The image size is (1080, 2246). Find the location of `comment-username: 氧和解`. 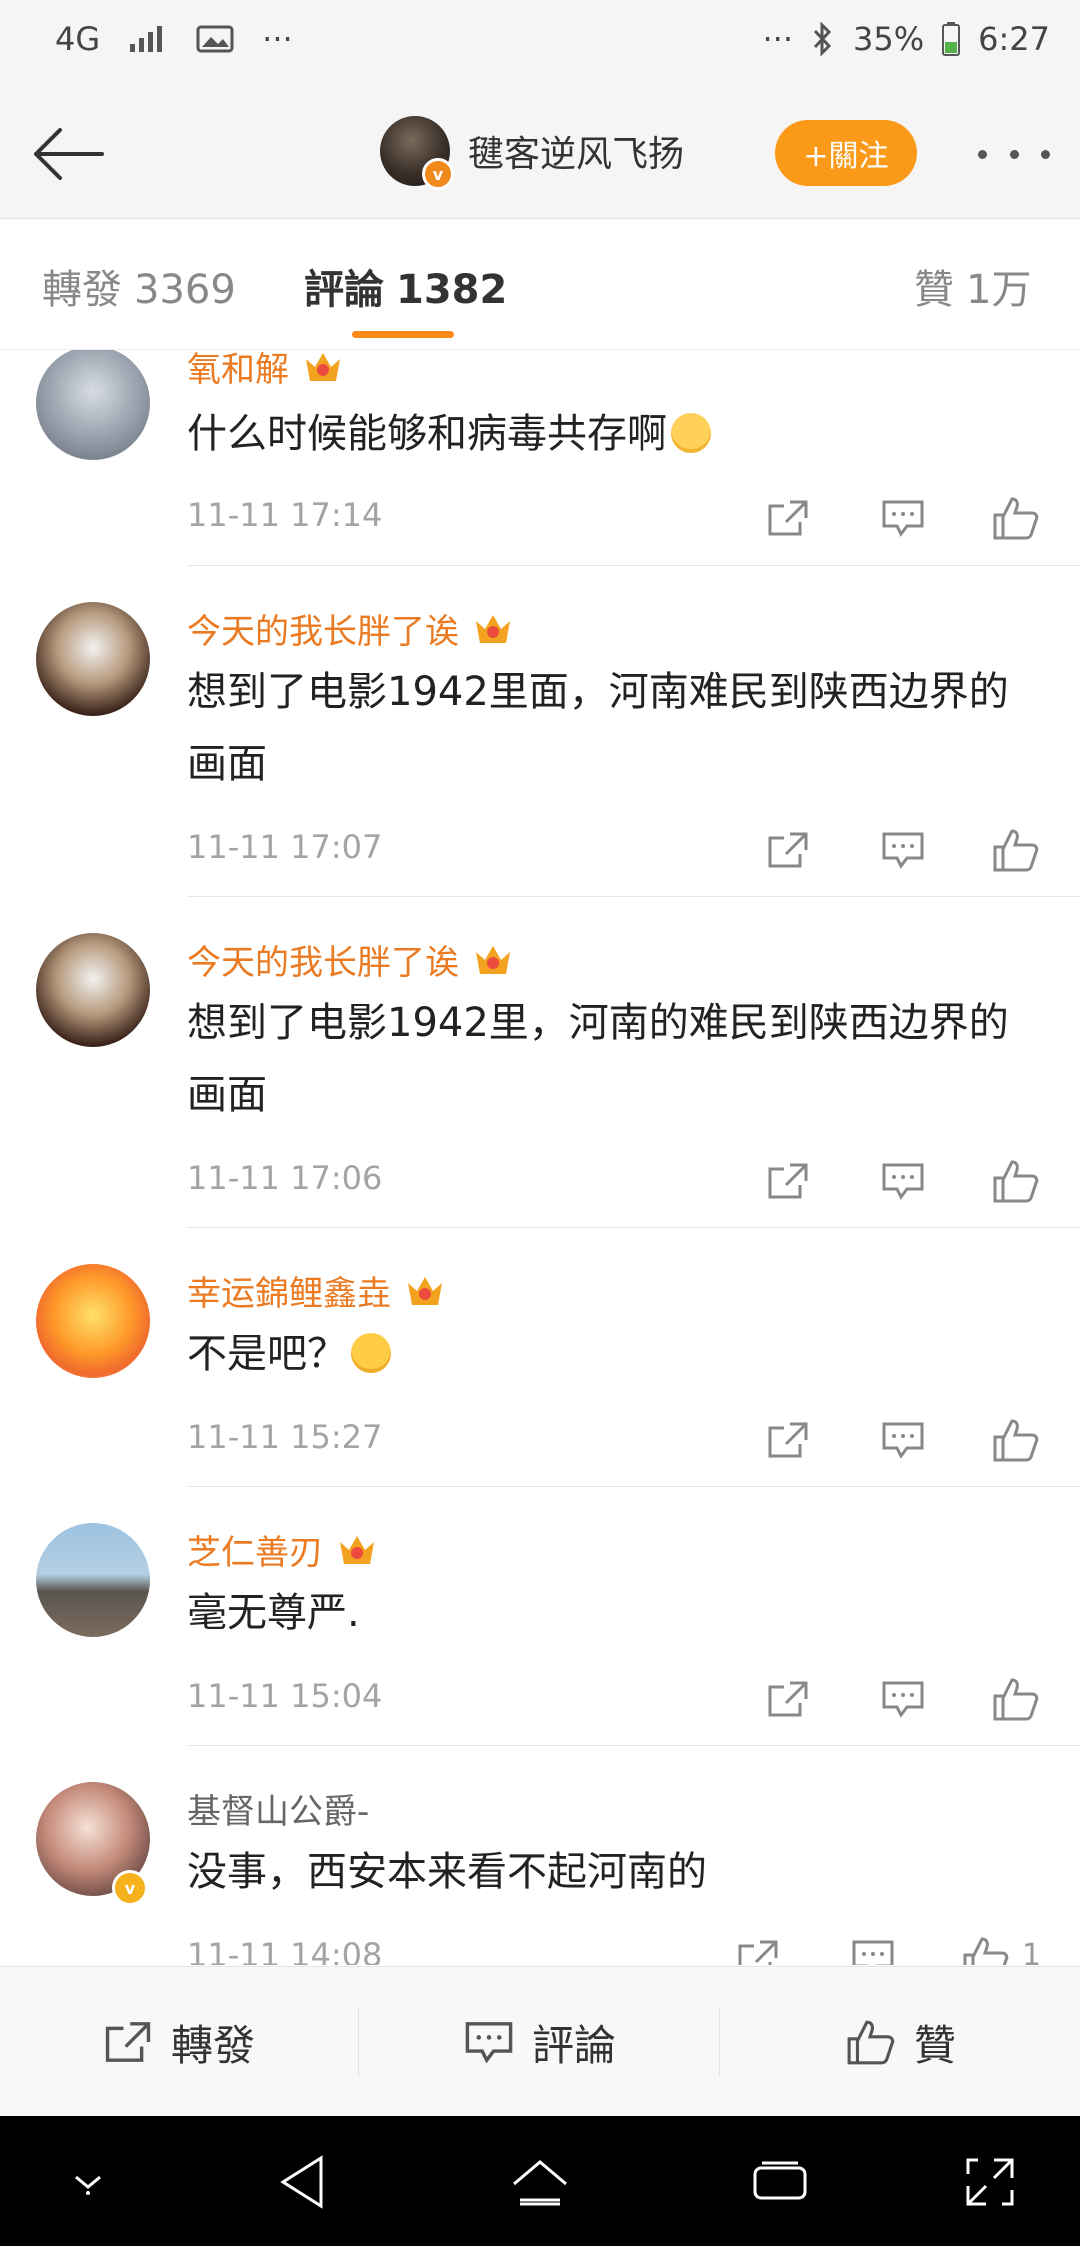

comment-username: 氧和解 is located at coordinates (265, 370).